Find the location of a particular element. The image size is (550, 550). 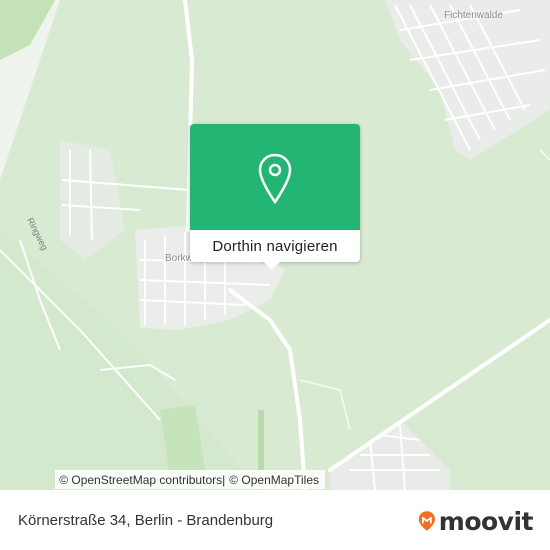

place-label-fichtenwalde: Fichtenwalde is located at coordinates (473, 15).